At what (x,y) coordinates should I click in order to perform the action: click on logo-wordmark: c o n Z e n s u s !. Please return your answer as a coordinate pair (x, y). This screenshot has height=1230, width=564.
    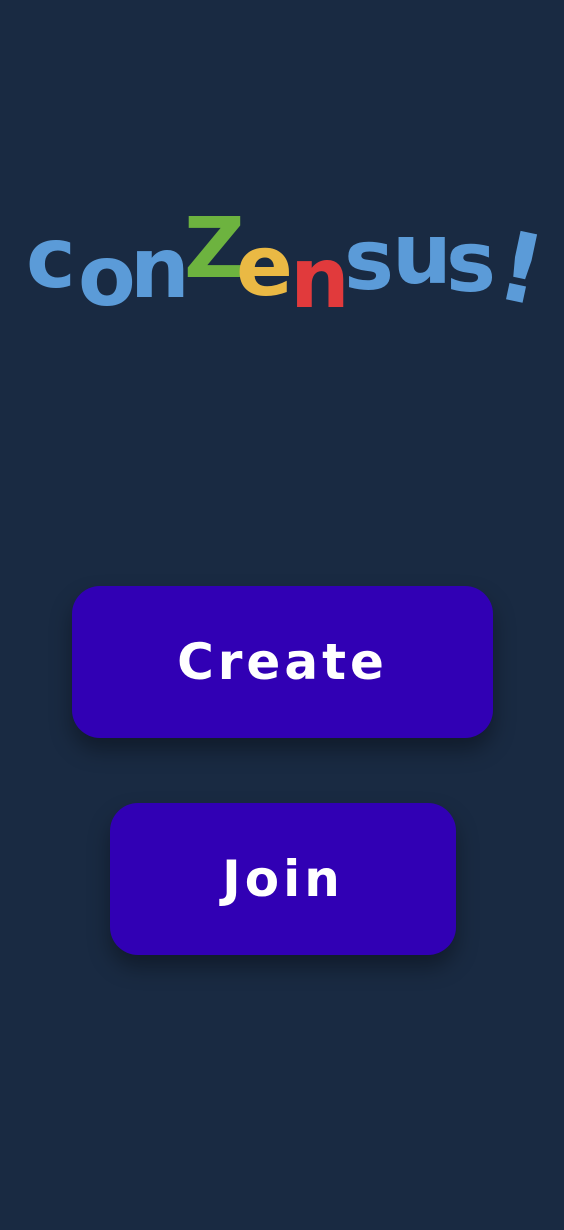
    Looking at the image, I should click on (287, 265).